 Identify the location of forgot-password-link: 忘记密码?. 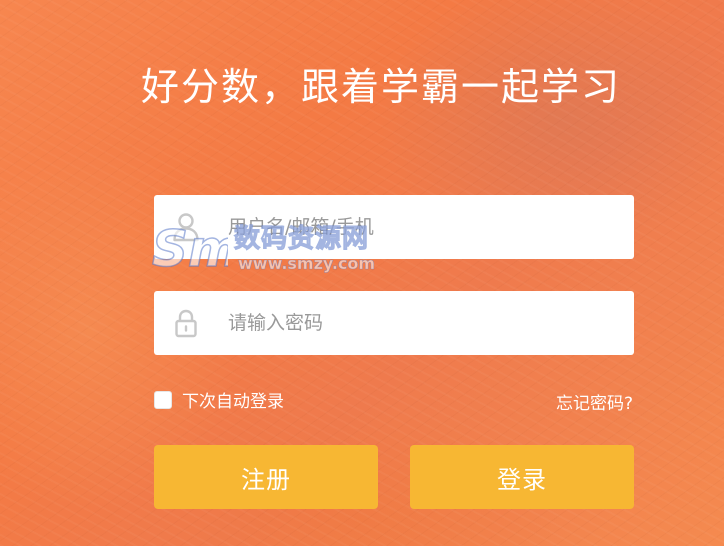
(594, 401).